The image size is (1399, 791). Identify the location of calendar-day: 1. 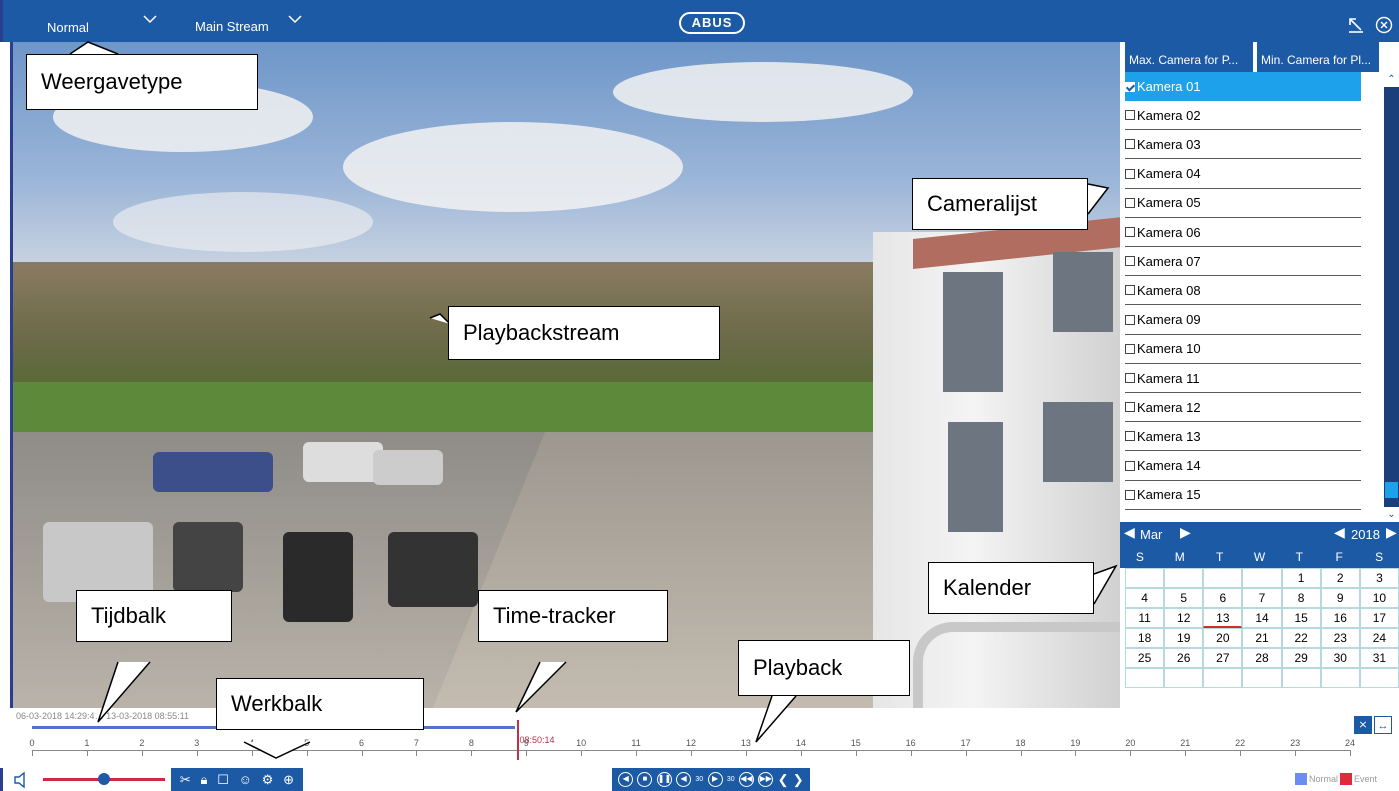
(1301, 578).